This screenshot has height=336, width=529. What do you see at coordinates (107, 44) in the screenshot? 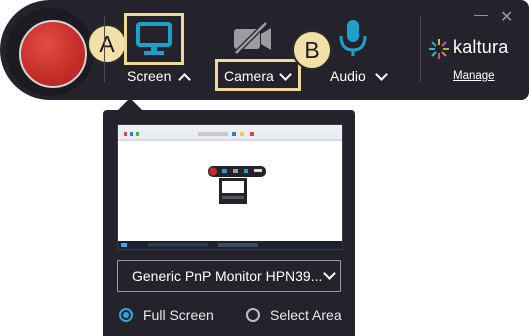
I see `callout-a-badge: A` at bounding box center [107, 44].